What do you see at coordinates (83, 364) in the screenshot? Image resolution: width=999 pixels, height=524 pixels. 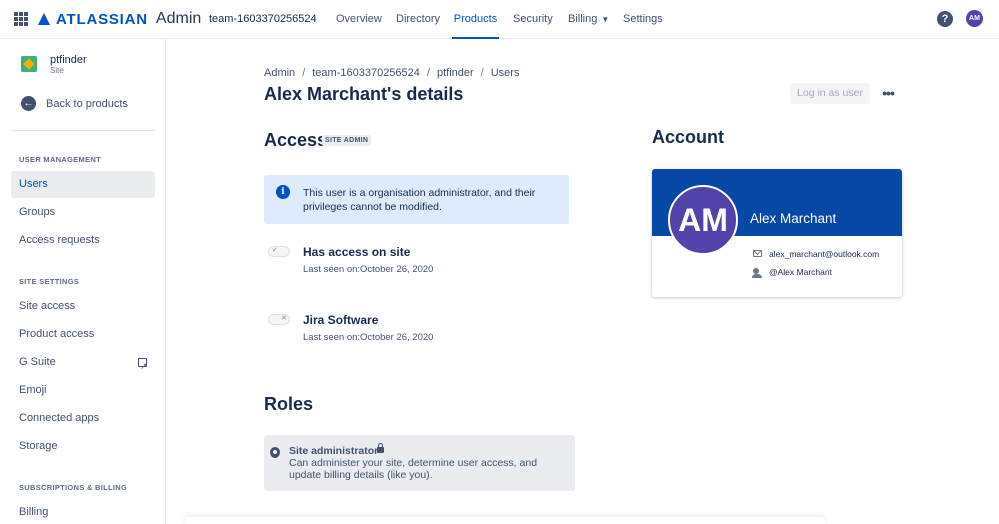 I see `sidebar-item-g-suite: G Suite` at bounding box center [83, 364].